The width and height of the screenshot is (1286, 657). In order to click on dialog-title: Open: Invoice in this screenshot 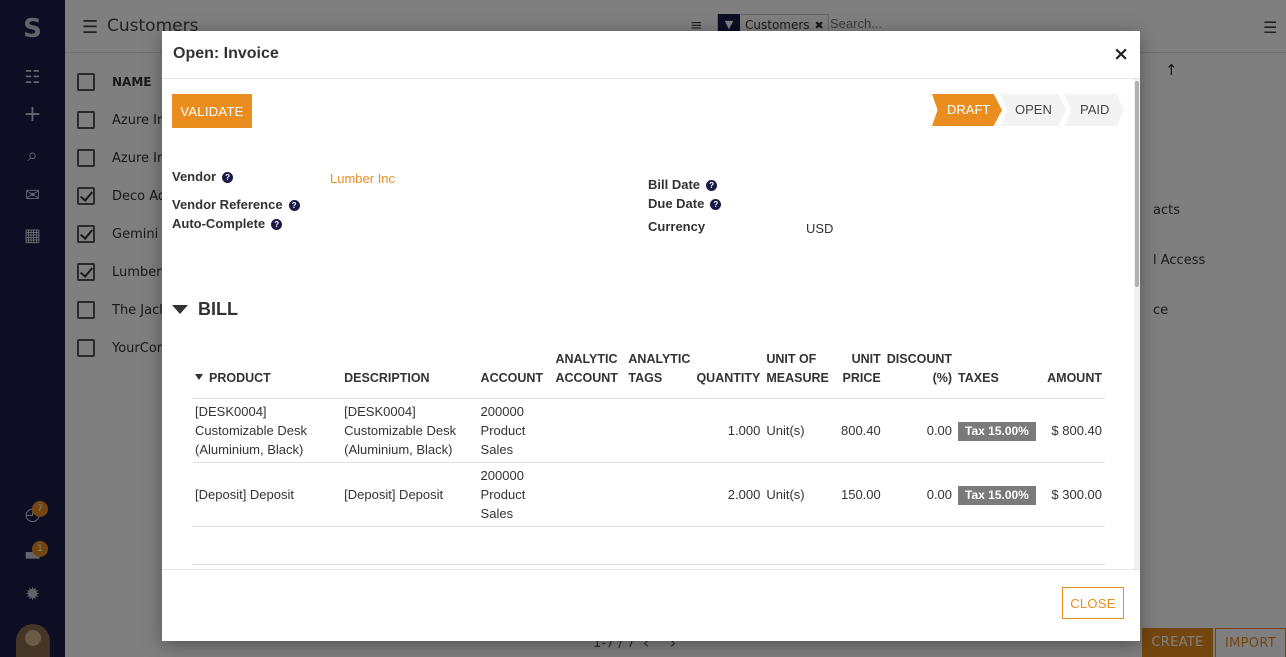, I will do `click(226, 53)`.